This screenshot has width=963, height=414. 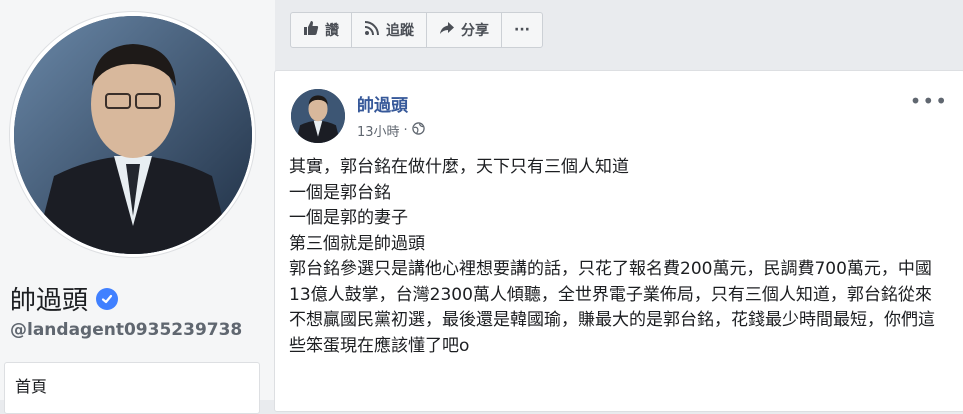 I want to click on share-label: 分享, so click(x=475, y=31).